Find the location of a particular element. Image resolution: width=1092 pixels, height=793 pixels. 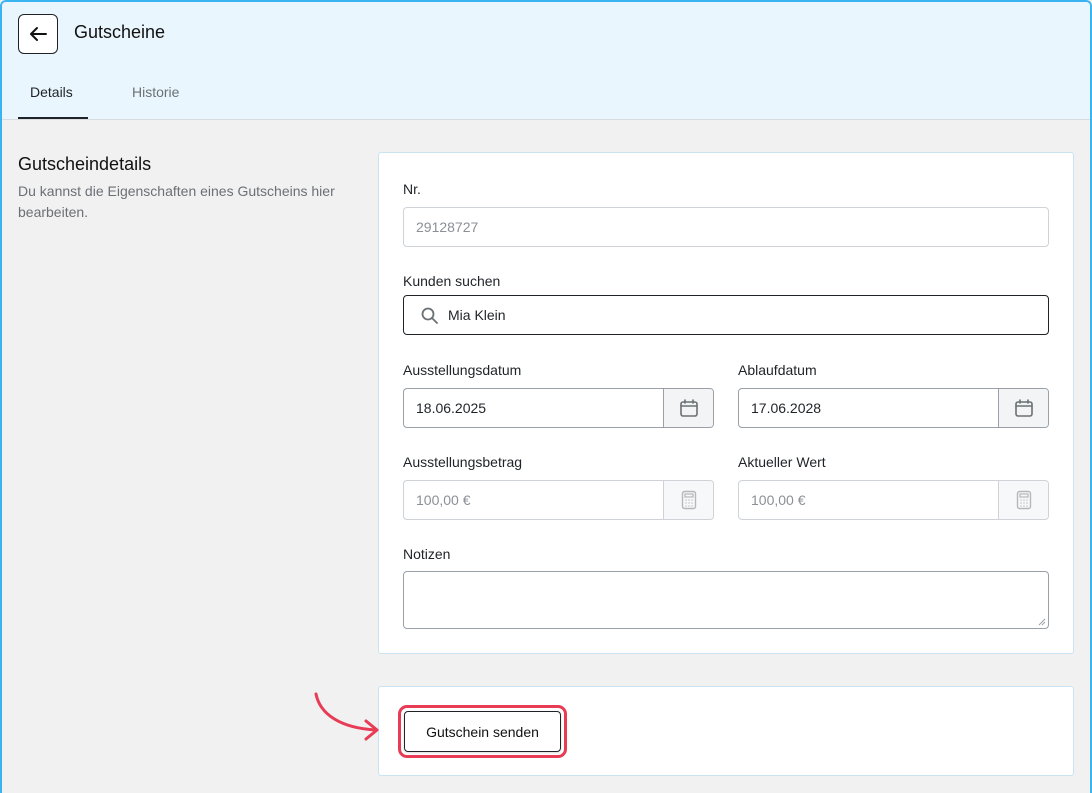

back-arrow-icon is located at coordinates (38, 34).